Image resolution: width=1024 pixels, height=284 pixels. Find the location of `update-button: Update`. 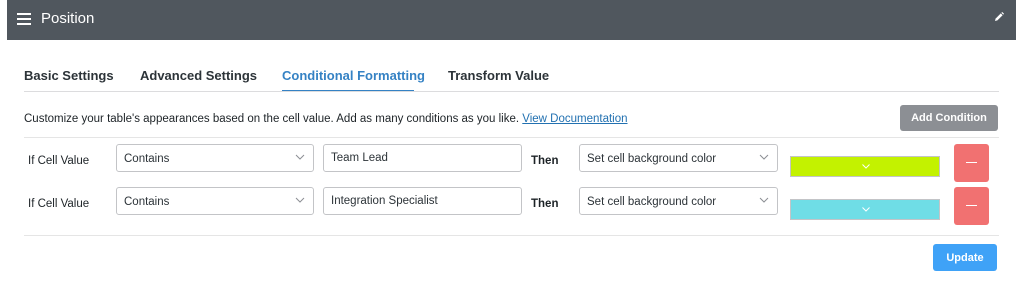

update-button: Update is located at coordinates (965, 257).